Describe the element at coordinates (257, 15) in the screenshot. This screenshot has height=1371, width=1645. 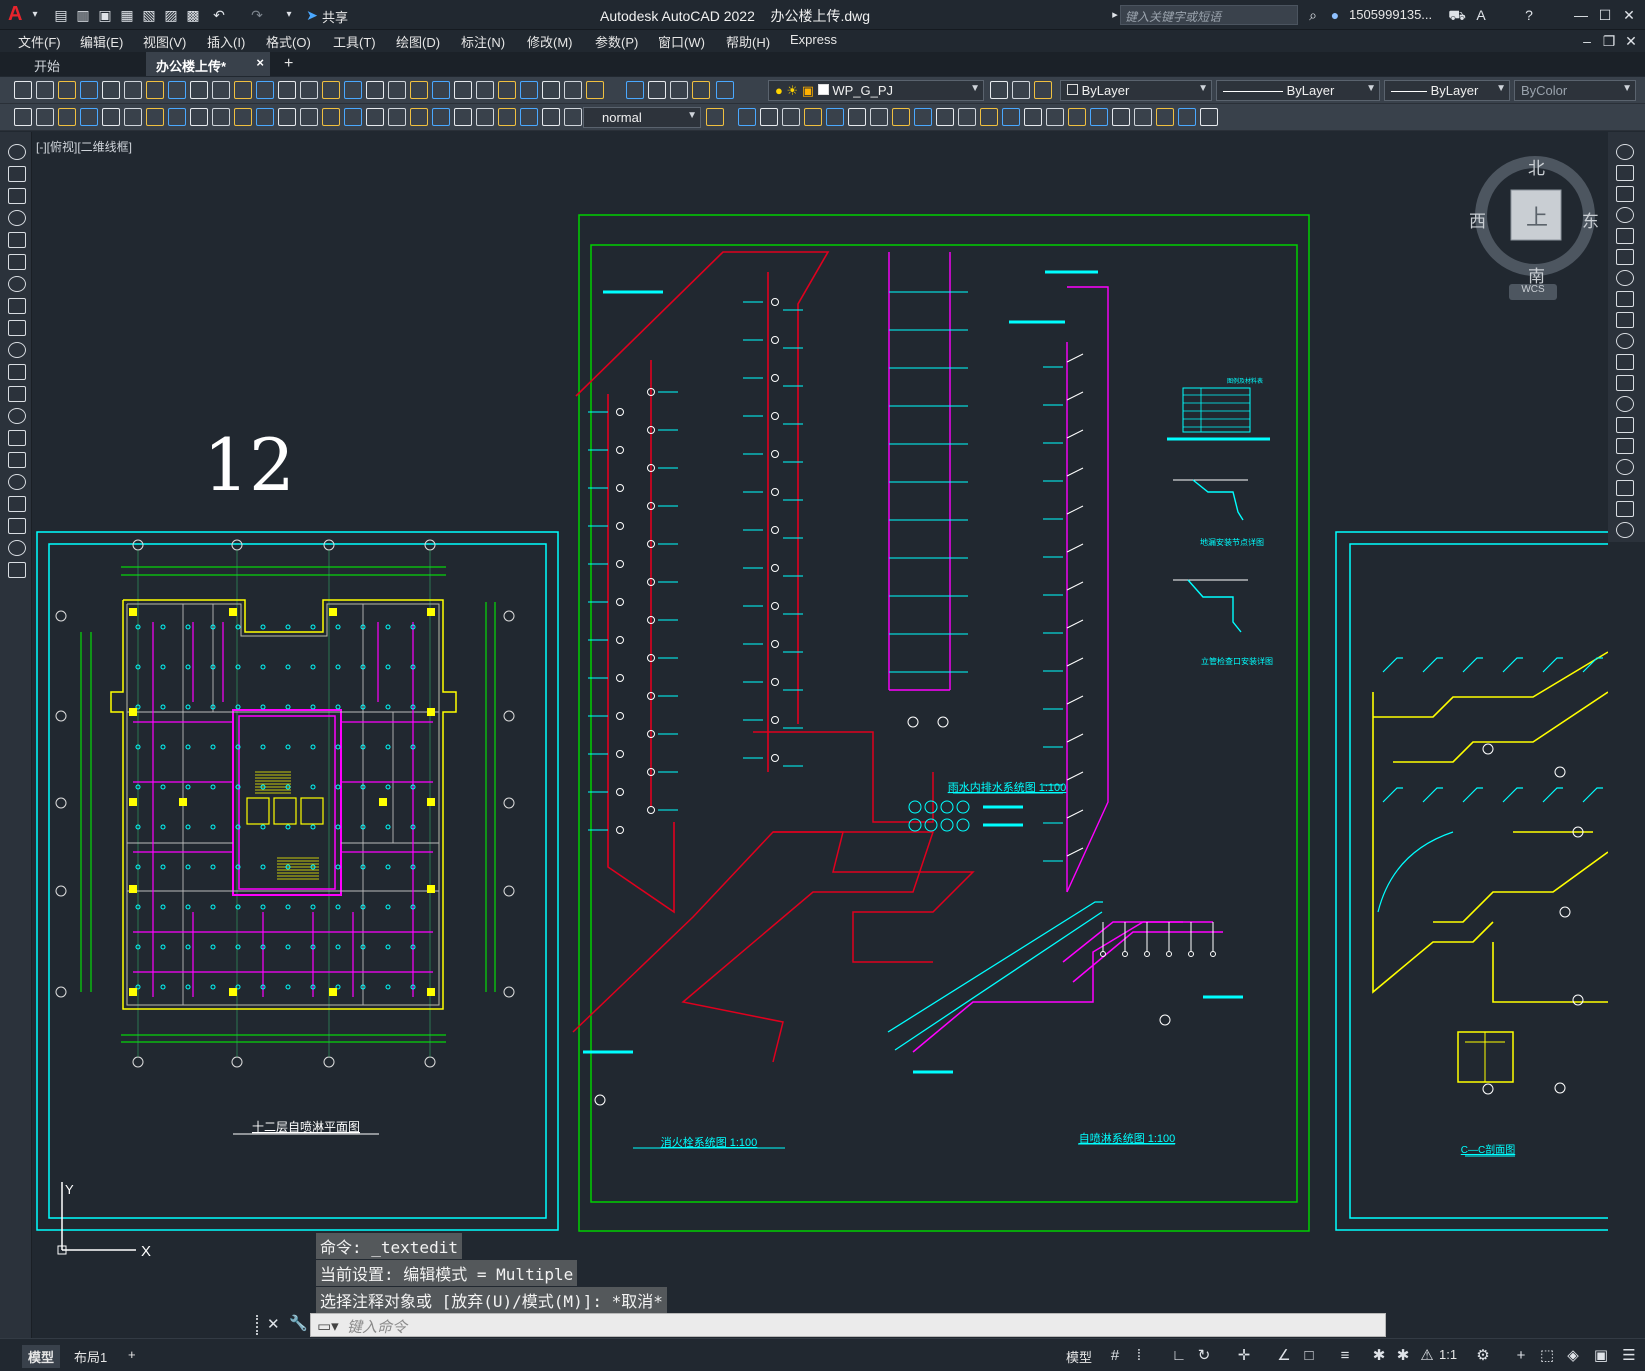
I see `redo-icon: ↷` at that location.